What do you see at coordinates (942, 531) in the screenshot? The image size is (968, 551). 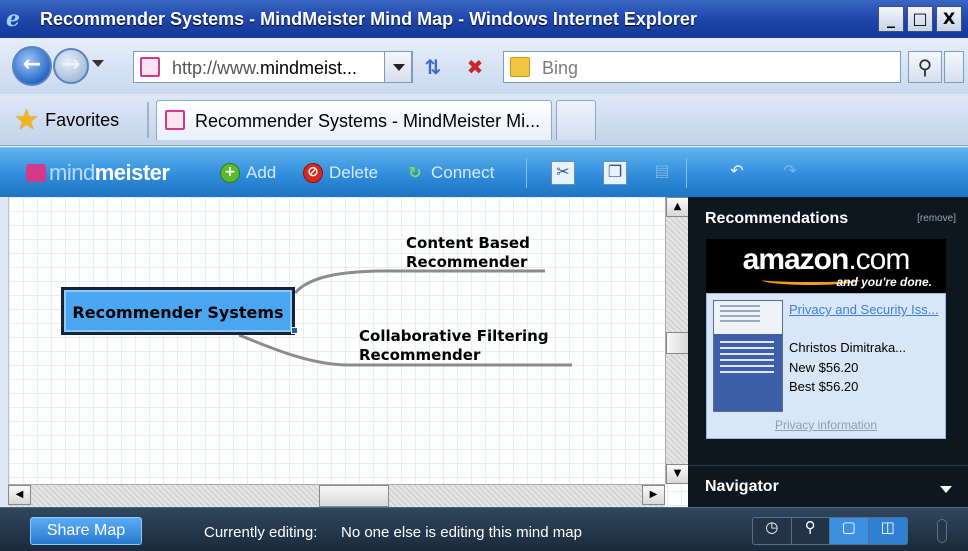 I see `panel-grip-handle` at bounding box center [942, 531].